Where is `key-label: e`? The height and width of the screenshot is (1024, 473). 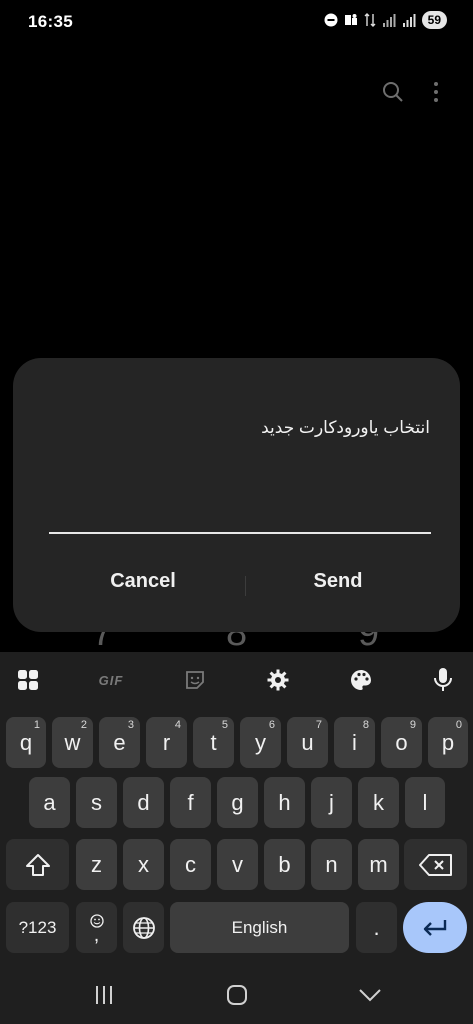
key-label: e is located at coordinates (119, 742).